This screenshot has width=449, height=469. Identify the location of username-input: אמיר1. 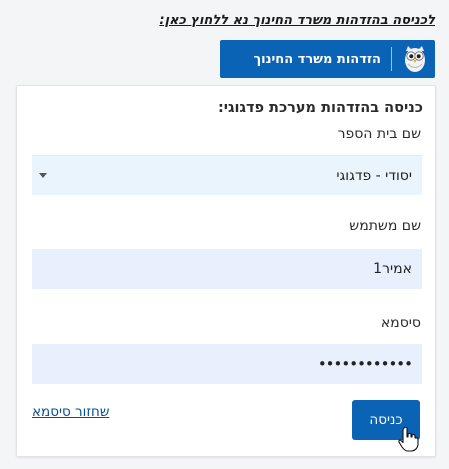
(227, 269).